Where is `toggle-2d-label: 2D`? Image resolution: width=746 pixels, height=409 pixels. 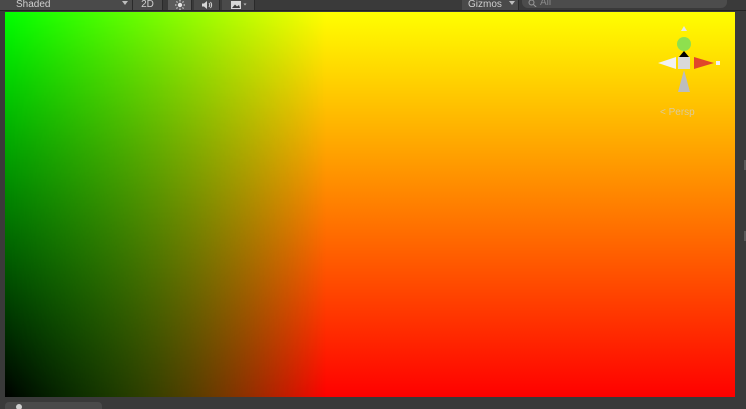 toggle-2d-label: 2D is located at coordinates (147, 5).